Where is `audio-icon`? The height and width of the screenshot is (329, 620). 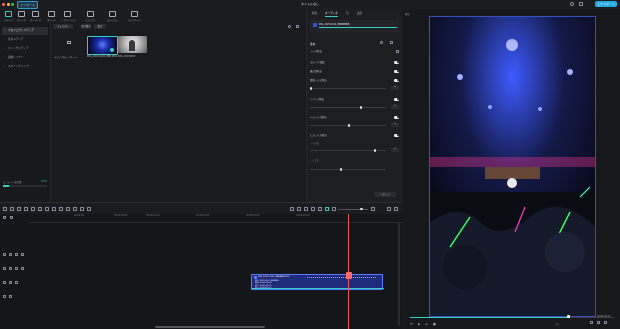
audio-icon is located at coordinates (68, 209).